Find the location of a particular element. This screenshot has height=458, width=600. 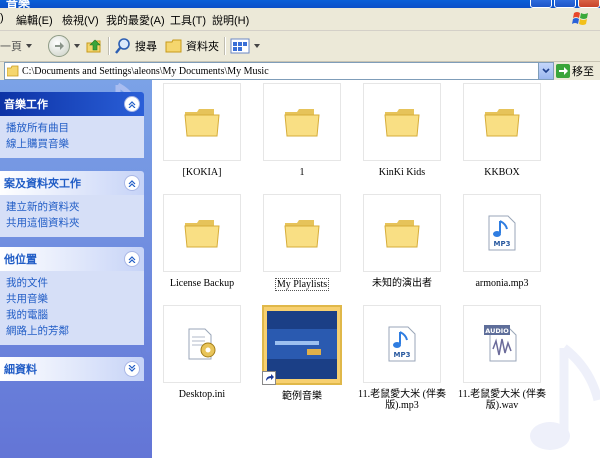

item-label: 11.老鼠愛大米 (伴奏版).mp3 is located at coordinates (402, 400).